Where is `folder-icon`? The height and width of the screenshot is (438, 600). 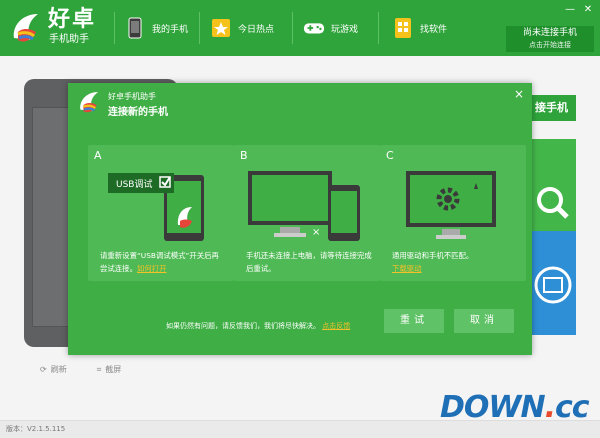 folder-icon is located at coordinates (553, 285).